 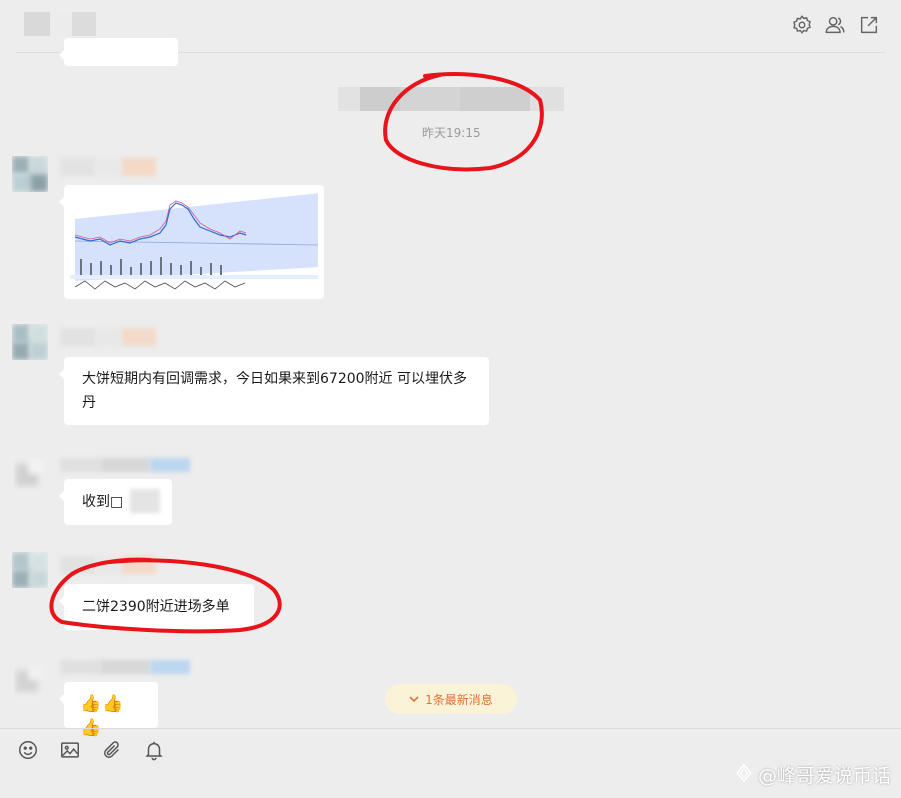 I want to click on message-text: 大饼短期内有回调需求，今日如果来到67200附近 可以埋伏多丹, so click(x=274, y=391).